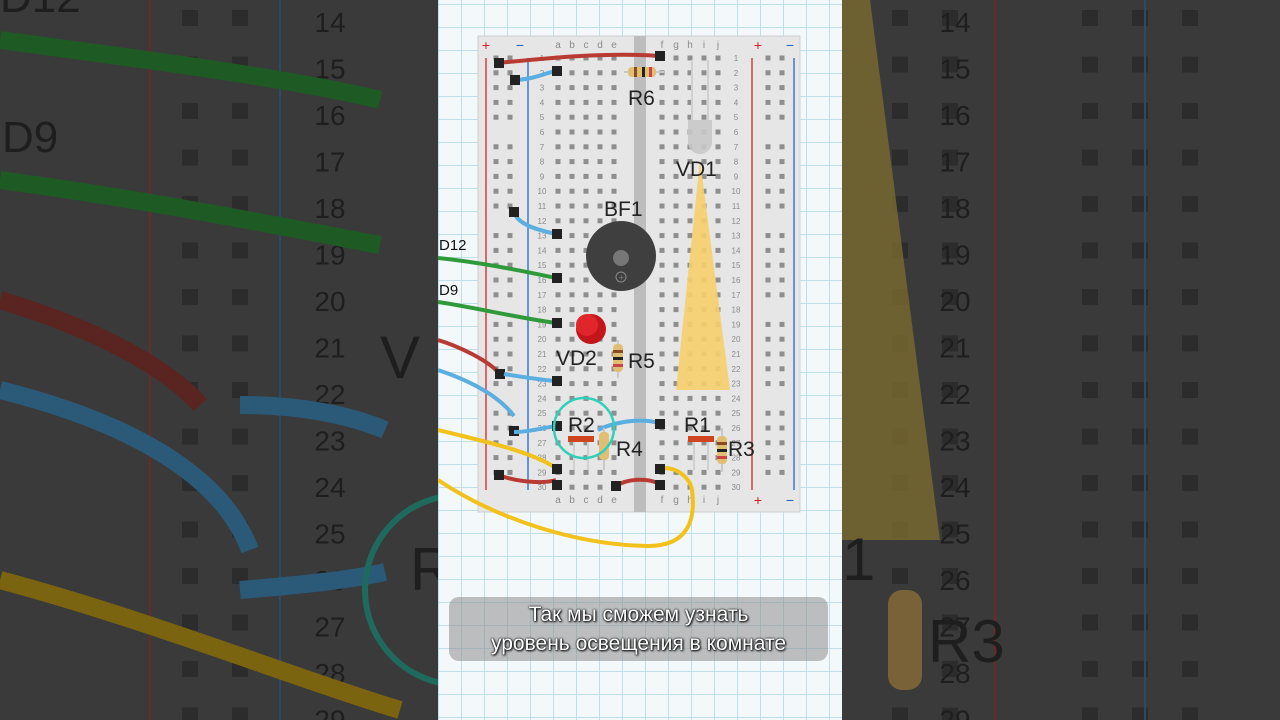 The height and width of the screenshot is (720, 1280). I want to click on svg-text: 3, so click(736, 88).